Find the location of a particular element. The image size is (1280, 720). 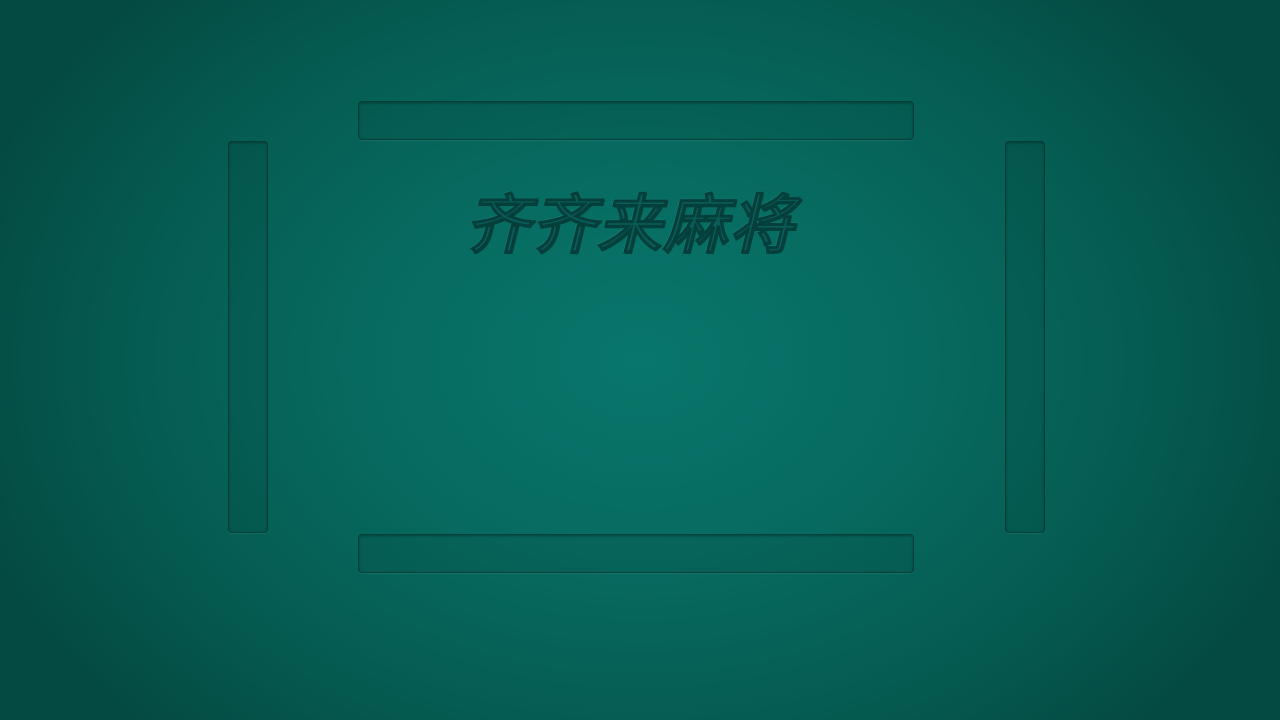

bottom-player-tile-tray is located at coordinates (636, 553).